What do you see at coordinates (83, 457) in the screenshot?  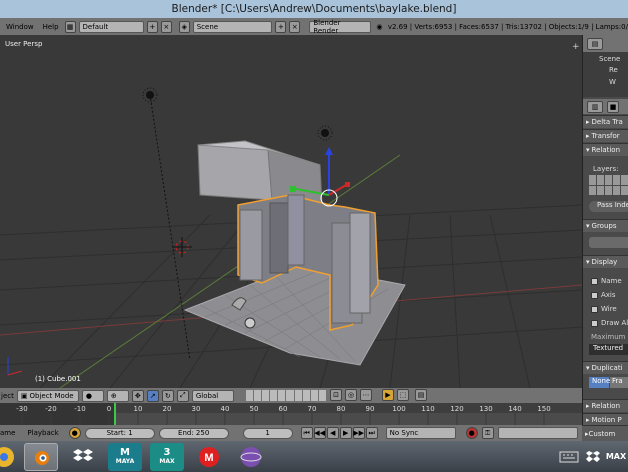 I see `dropbox-icon` at bounding box center [83, 457].